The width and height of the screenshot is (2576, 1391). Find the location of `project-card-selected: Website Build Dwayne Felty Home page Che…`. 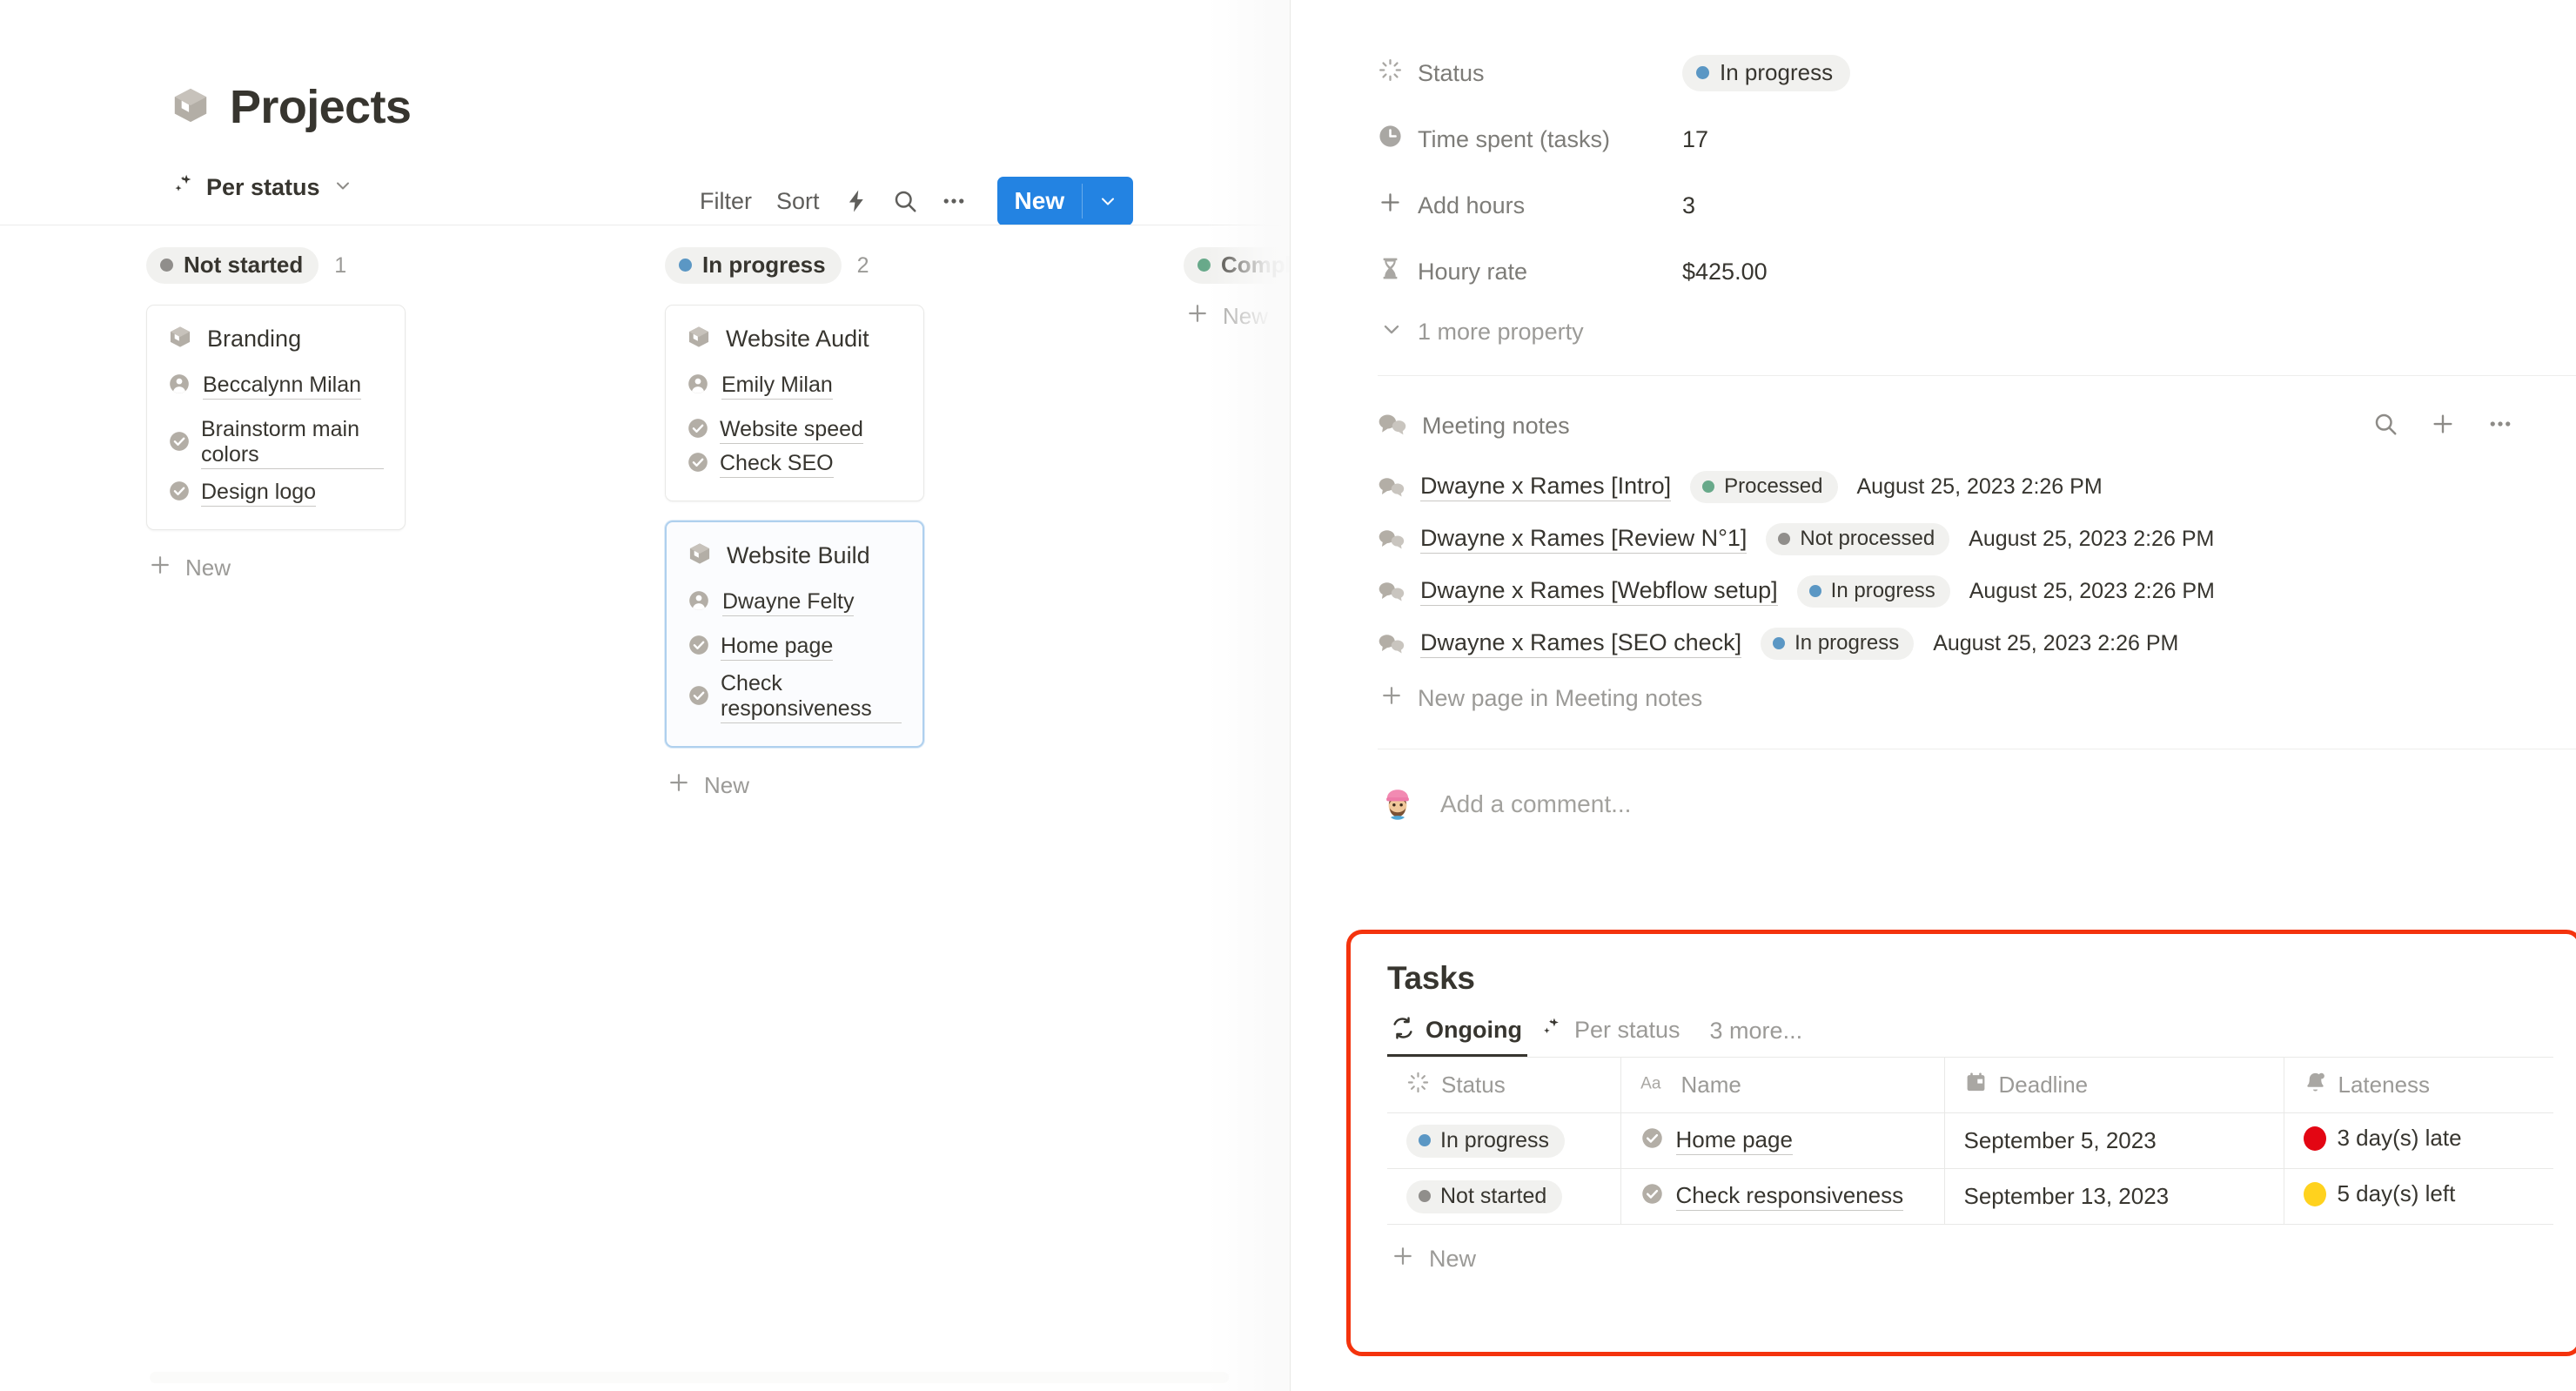

project-card-selected: Website Build Dwayne Felty Home page Che… is located at coordinates (795, 634).